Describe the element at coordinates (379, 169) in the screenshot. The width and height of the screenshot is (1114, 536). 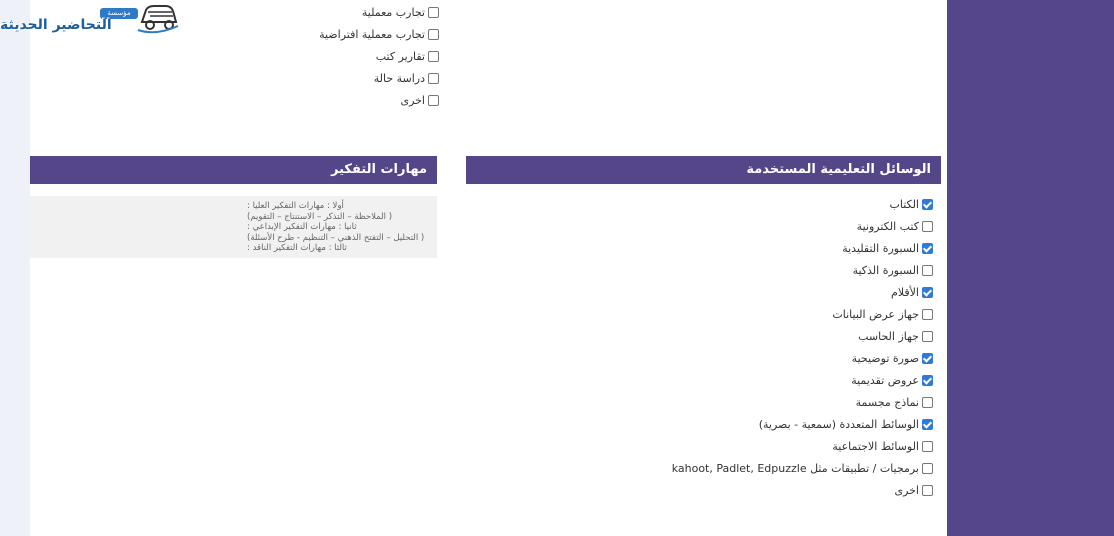
I see `thinking-skills-title: مهارات التفكير` at that location.